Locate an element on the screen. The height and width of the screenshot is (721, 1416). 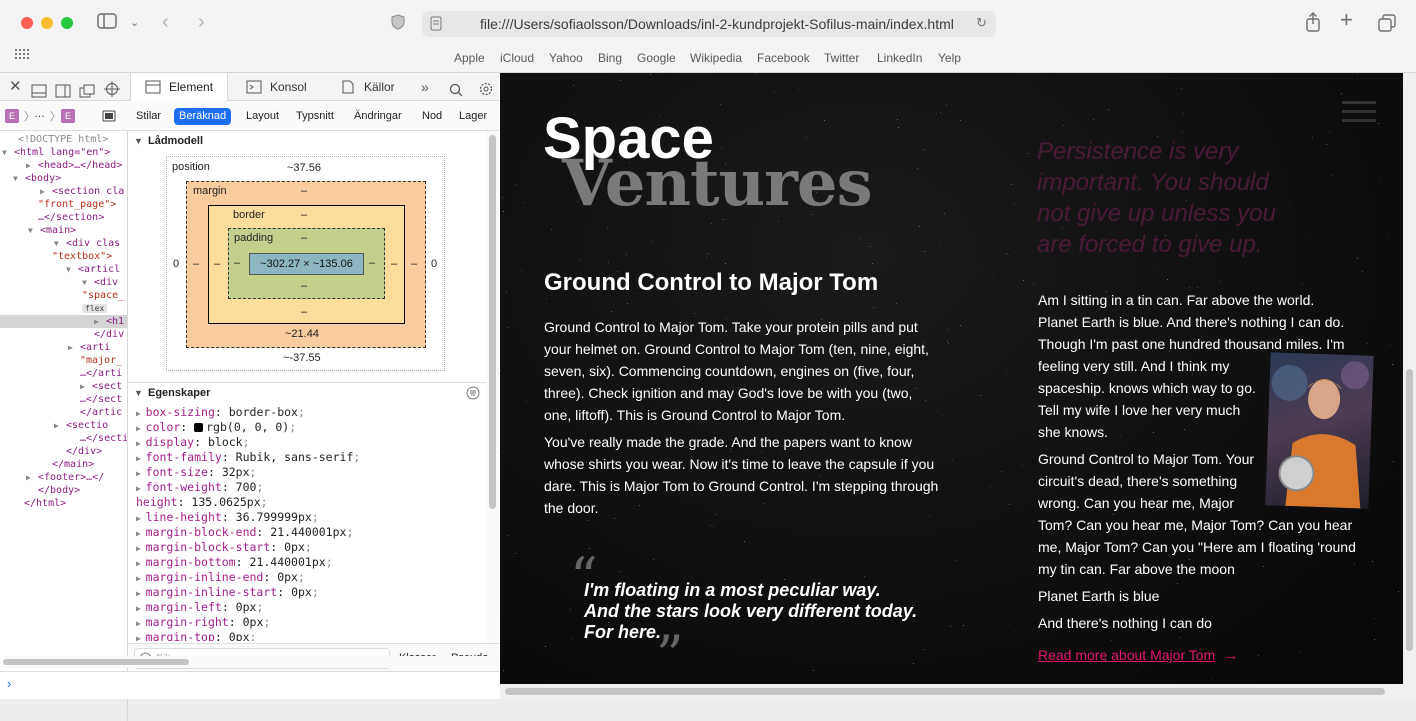
filter-options-icon is located at coordinates (473, 395).